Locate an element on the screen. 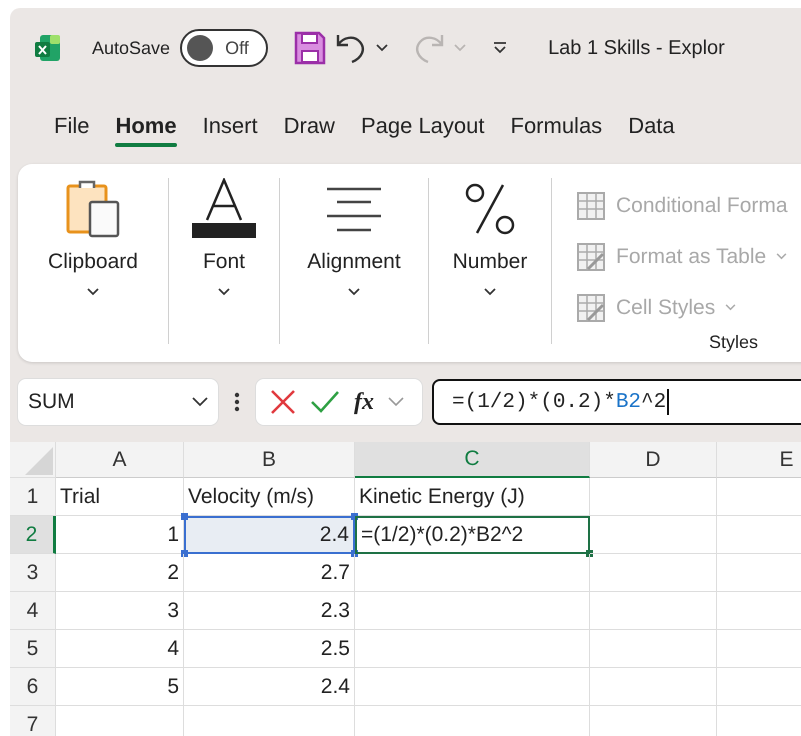 This screenshot has width=801, height=736. table-cell: 5 is located at coordinates (120, 687).